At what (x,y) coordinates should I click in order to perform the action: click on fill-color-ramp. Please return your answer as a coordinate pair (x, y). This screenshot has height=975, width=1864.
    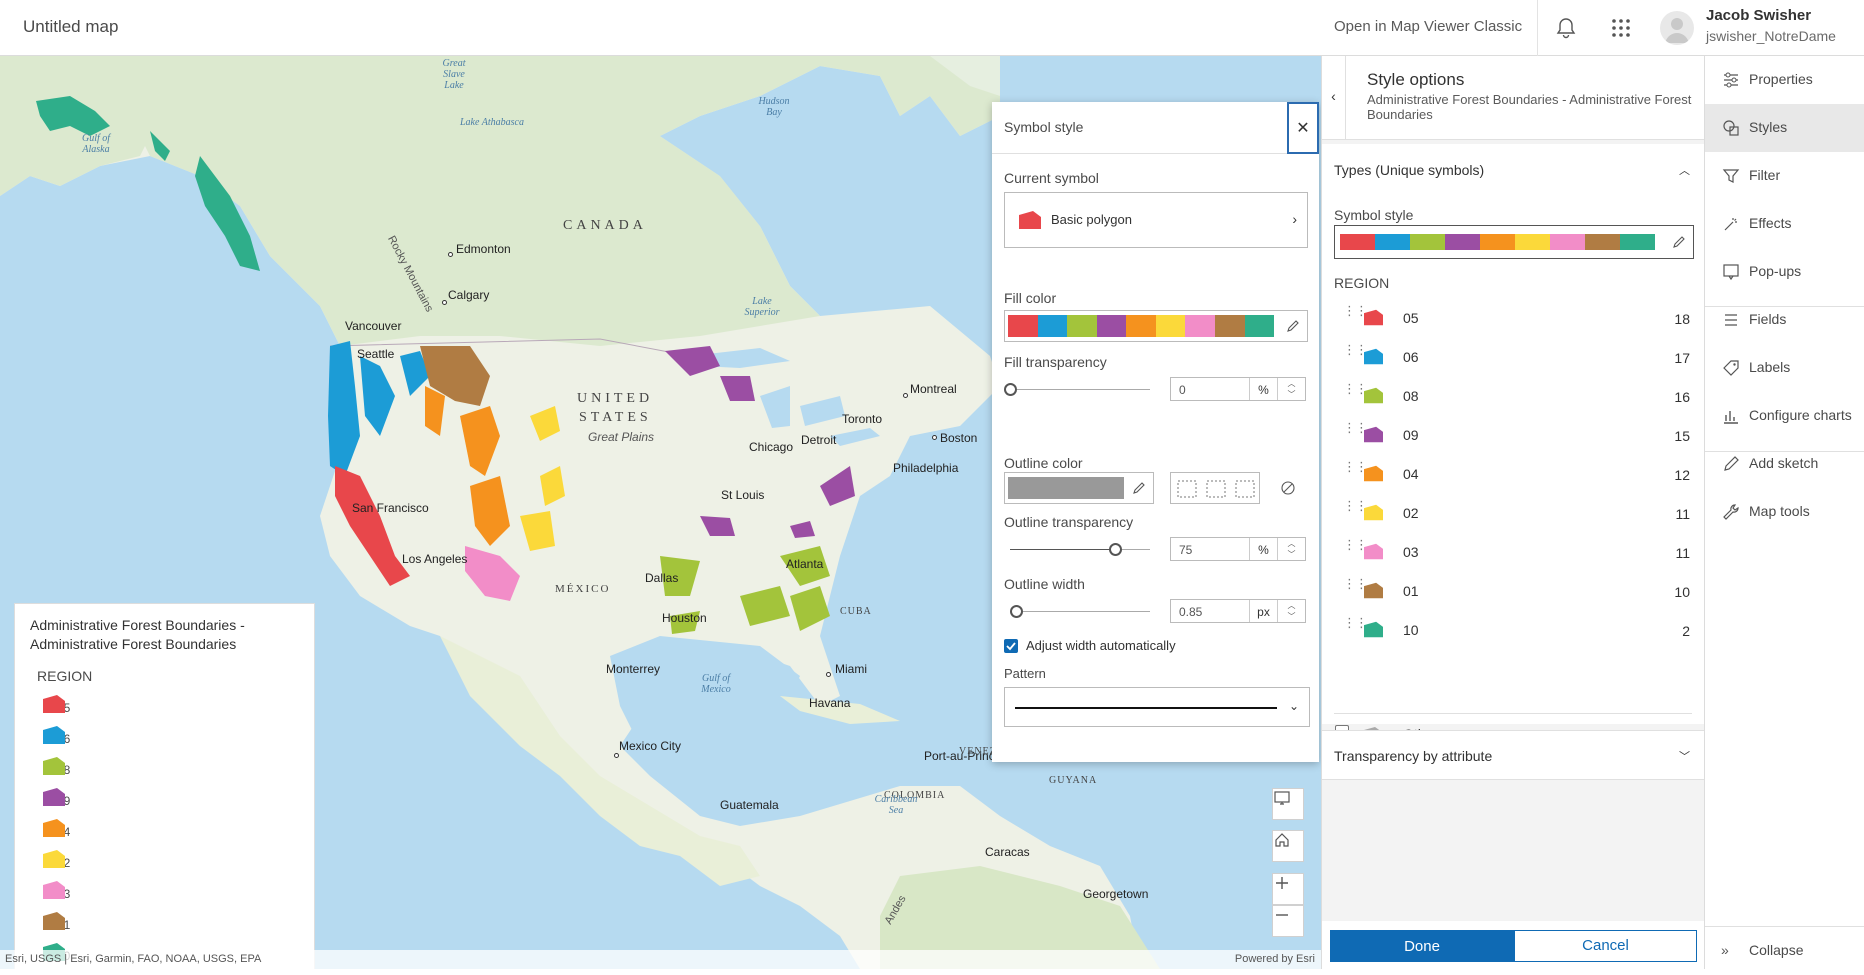
    Looking at the image, I should click on (1156, 326).